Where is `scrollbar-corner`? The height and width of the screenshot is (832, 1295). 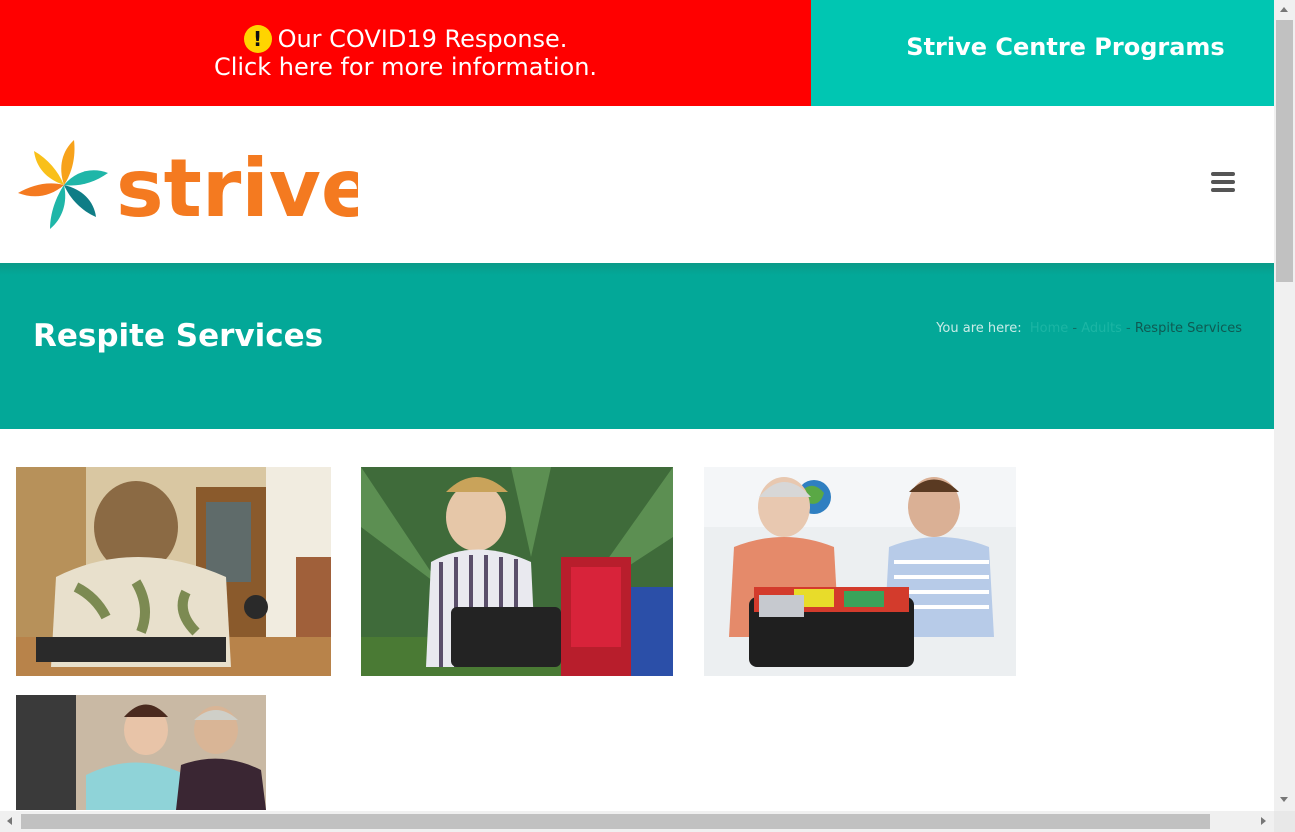
scrollbar-corner is located at coordinates (1284, 821).